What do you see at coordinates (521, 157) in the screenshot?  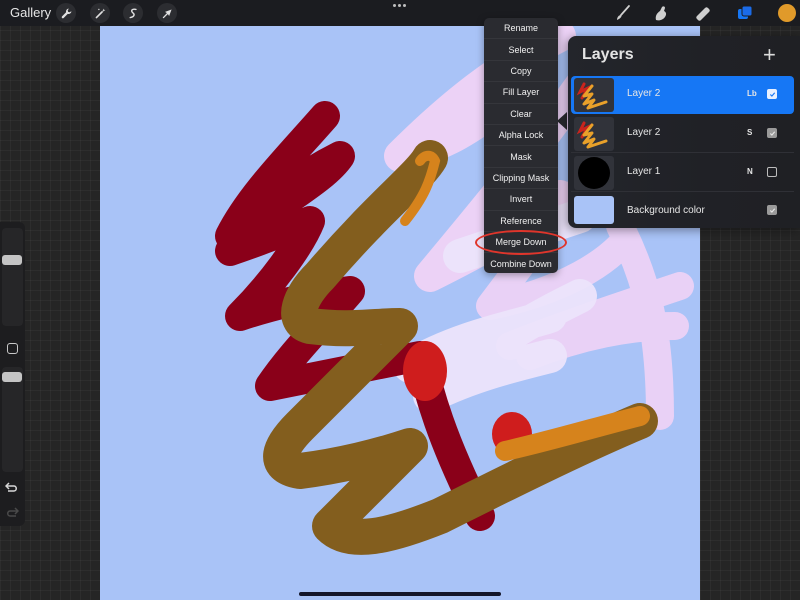 I see `menu-item-mask: Mask` at bounding box center [521, 157].